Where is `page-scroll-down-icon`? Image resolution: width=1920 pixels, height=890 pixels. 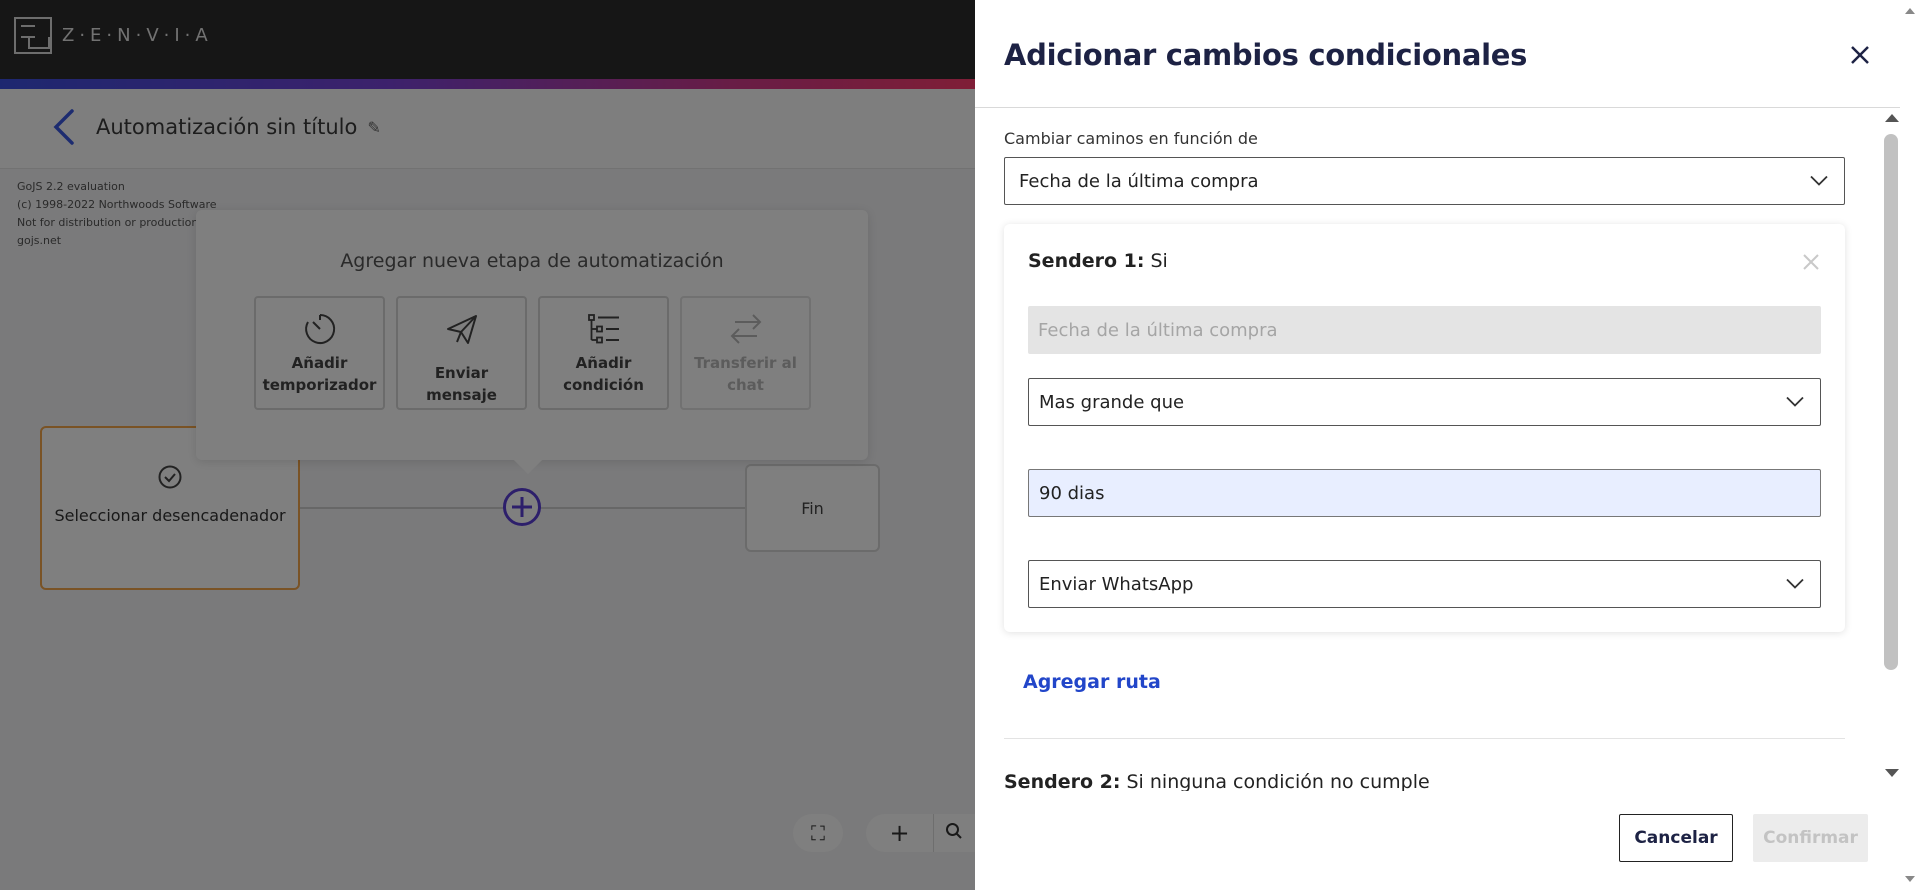
page-scroll-down-icon is located at coordinates (1910, 879).